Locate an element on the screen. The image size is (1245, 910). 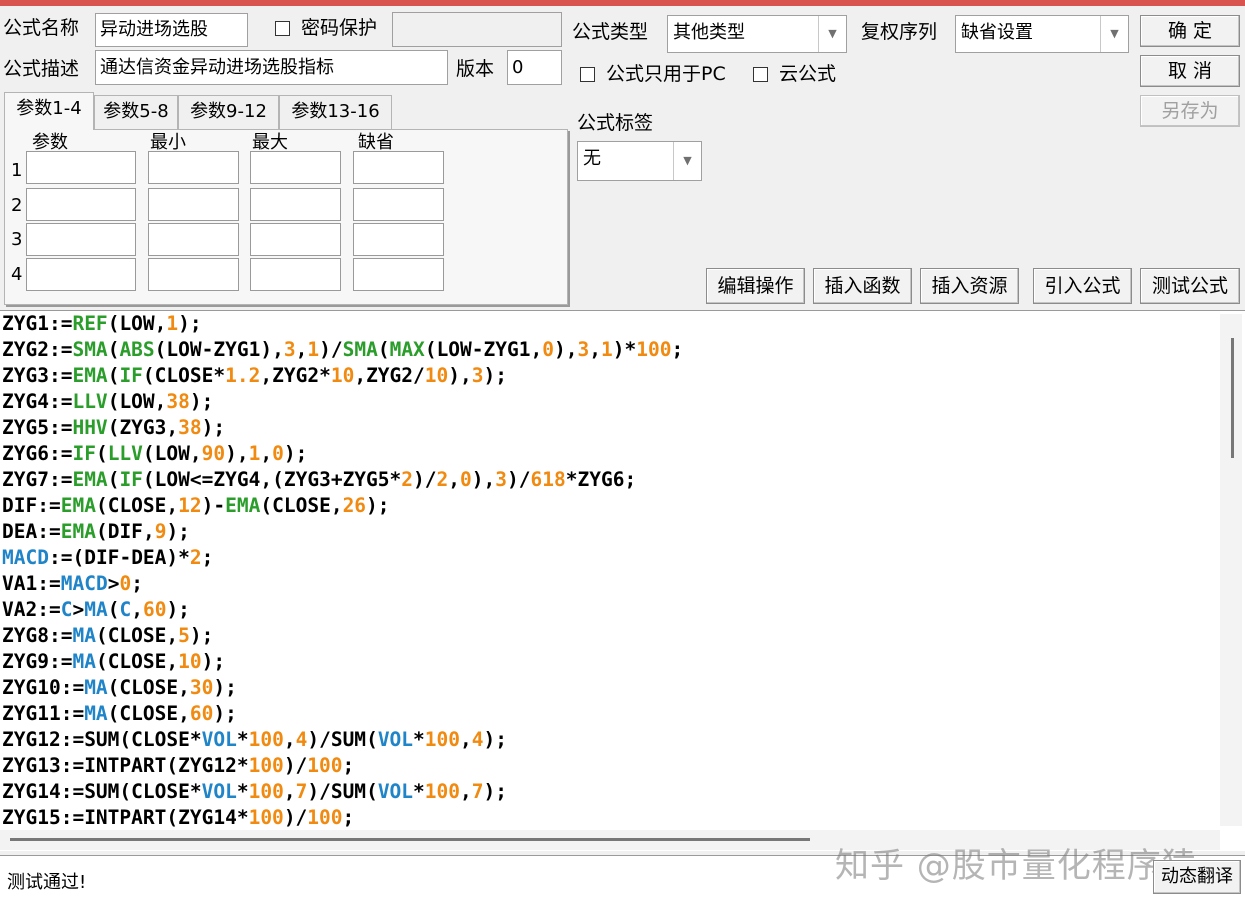
horizontal-scroll-thumb is located at coordinates (410, 839).